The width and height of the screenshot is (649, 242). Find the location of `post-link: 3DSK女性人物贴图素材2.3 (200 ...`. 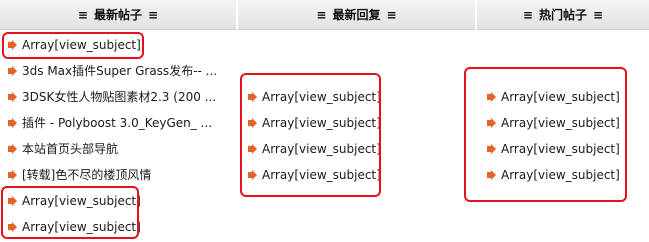

post-link: 3DSK女性人物贴图素材2.3 (200 ... is located at coordinates (119, 97).